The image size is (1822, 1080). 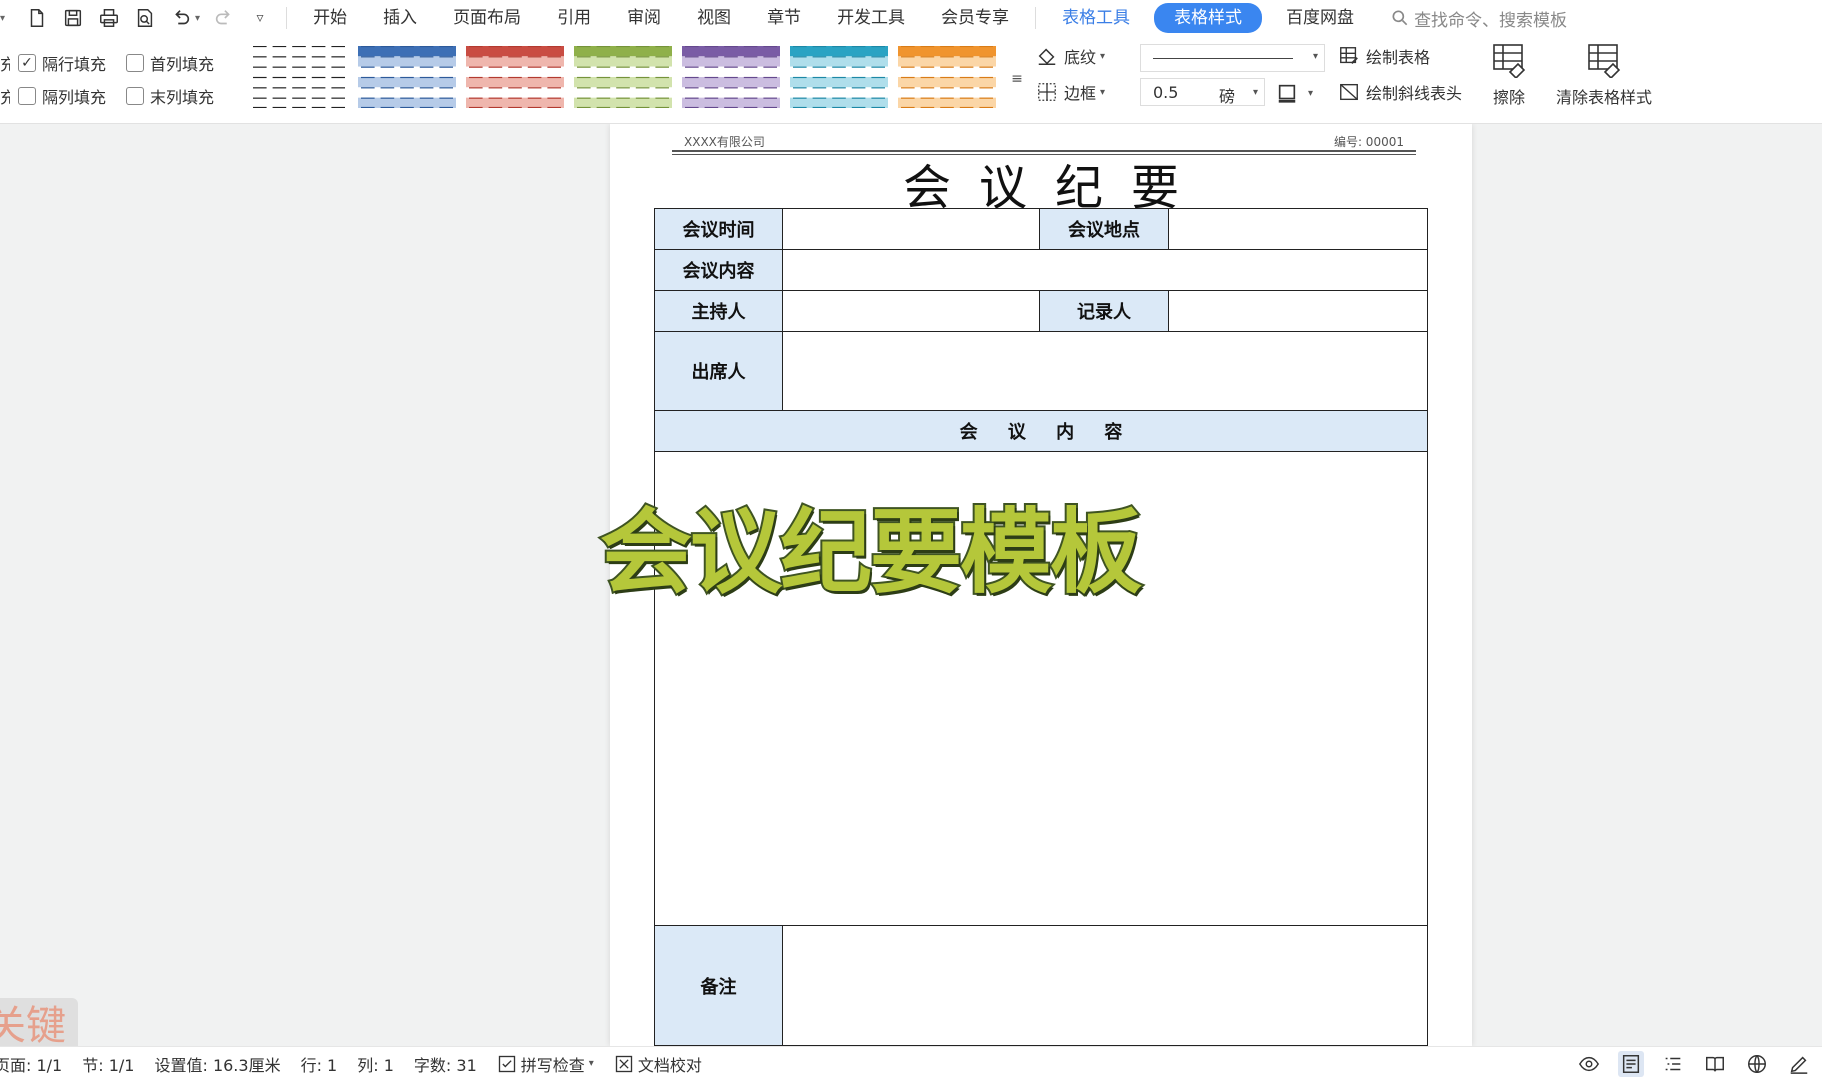 I want to click on gallery-expand-icon: ≡, so click(x=1017, y=79).